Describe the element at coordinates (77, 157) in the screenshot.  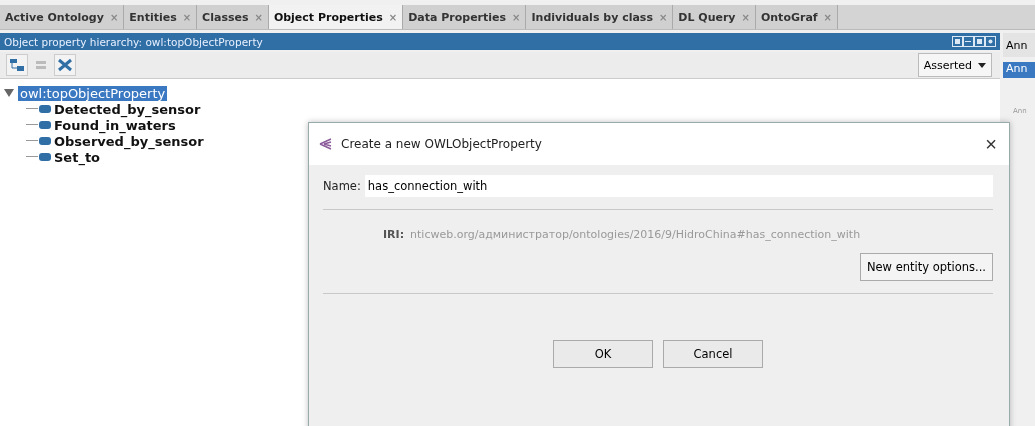
I see `tree-item: Set_to` at that location.